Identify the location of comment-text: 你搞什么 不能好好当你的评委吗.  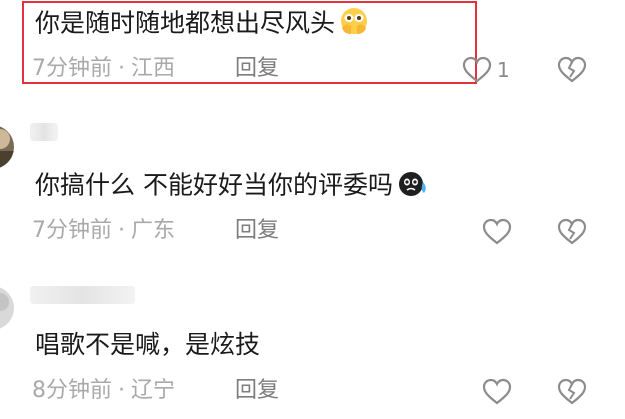
(232, 186).